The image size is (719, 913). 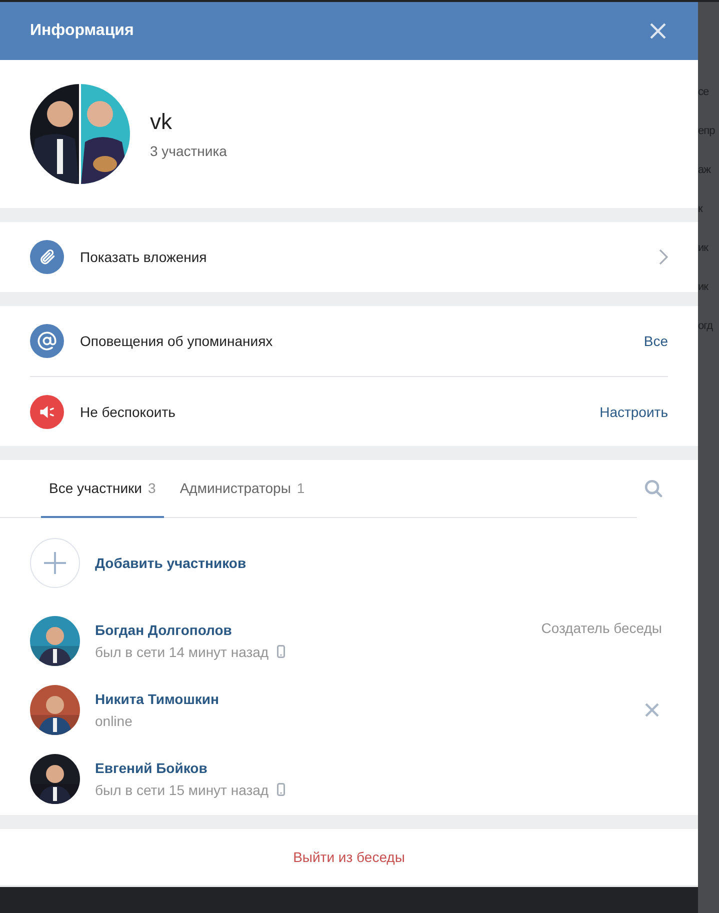 What do you see at coordinates (47, 341) in the screenshot?
I see `at-sign-icon` at bounding box center [47, 341].